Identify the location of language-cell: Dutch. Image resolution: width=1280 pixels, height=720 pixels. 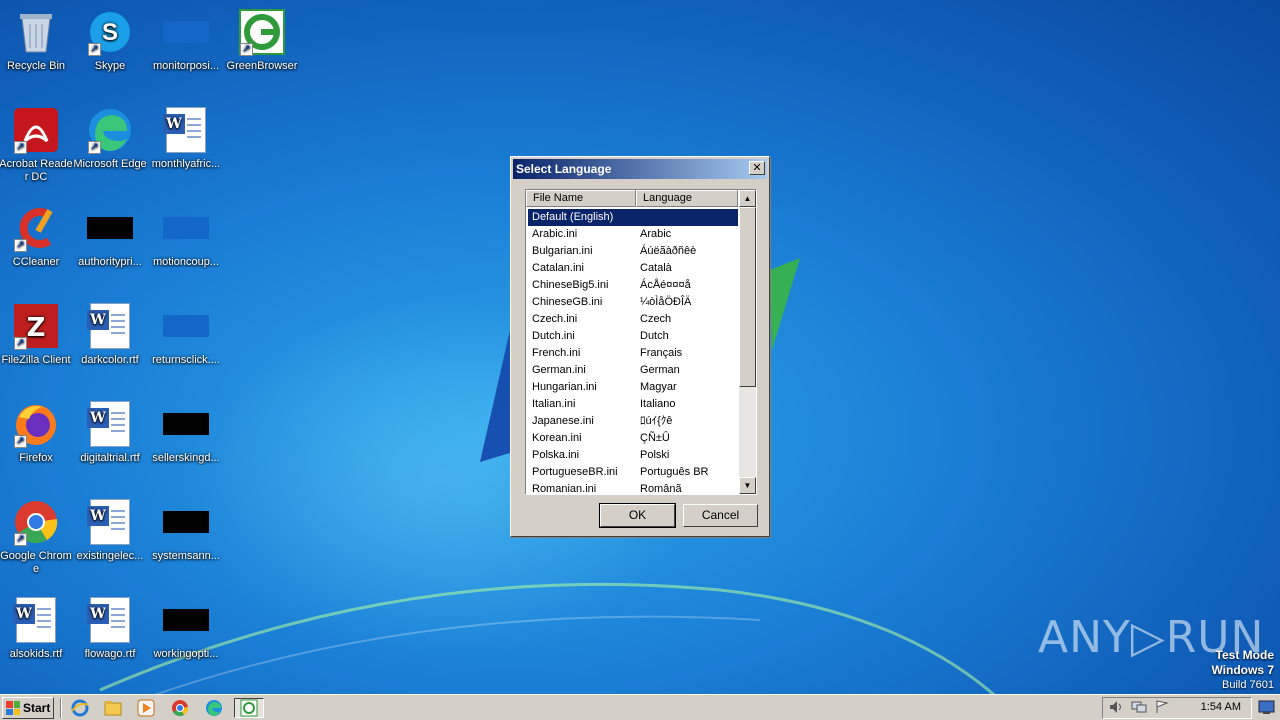
(654, 336).